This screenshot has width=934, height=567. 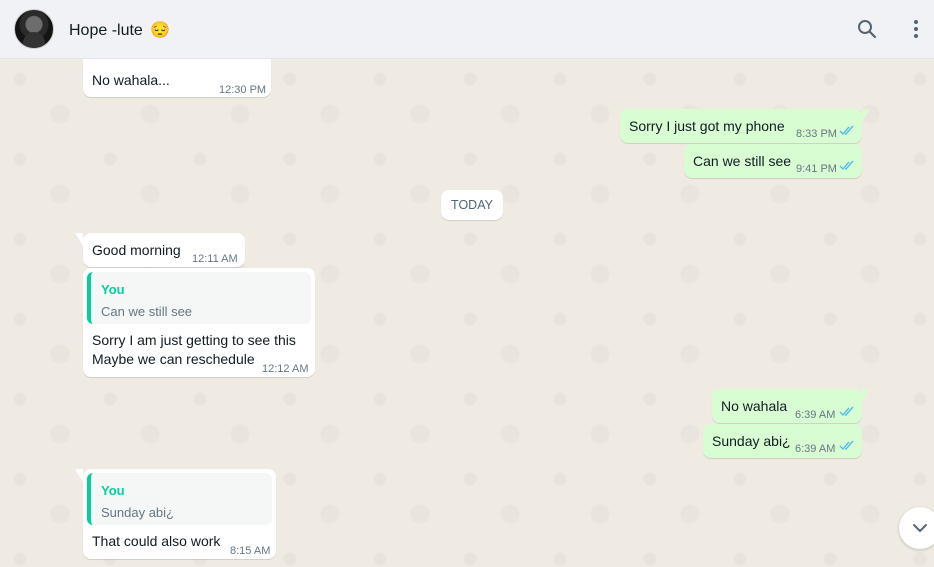 What do you see at coordinates (250, 551) in the screenshot?
I see `message-time: 8:15 AM` at bounding box center [250, 551].